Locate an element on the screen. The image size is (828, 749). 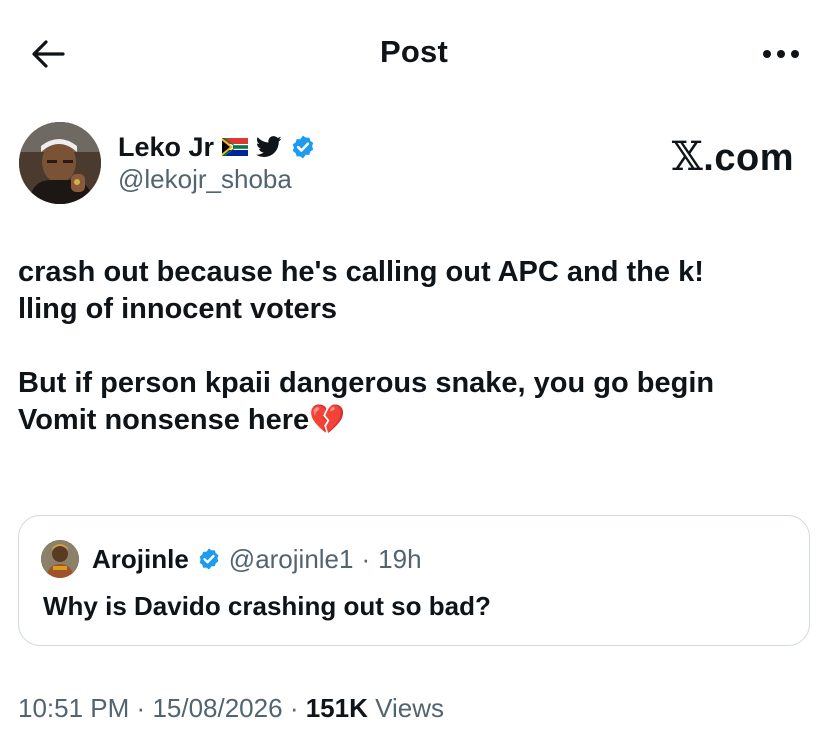
quote-author-name: Arojinle is located at coordinates (140, 558).